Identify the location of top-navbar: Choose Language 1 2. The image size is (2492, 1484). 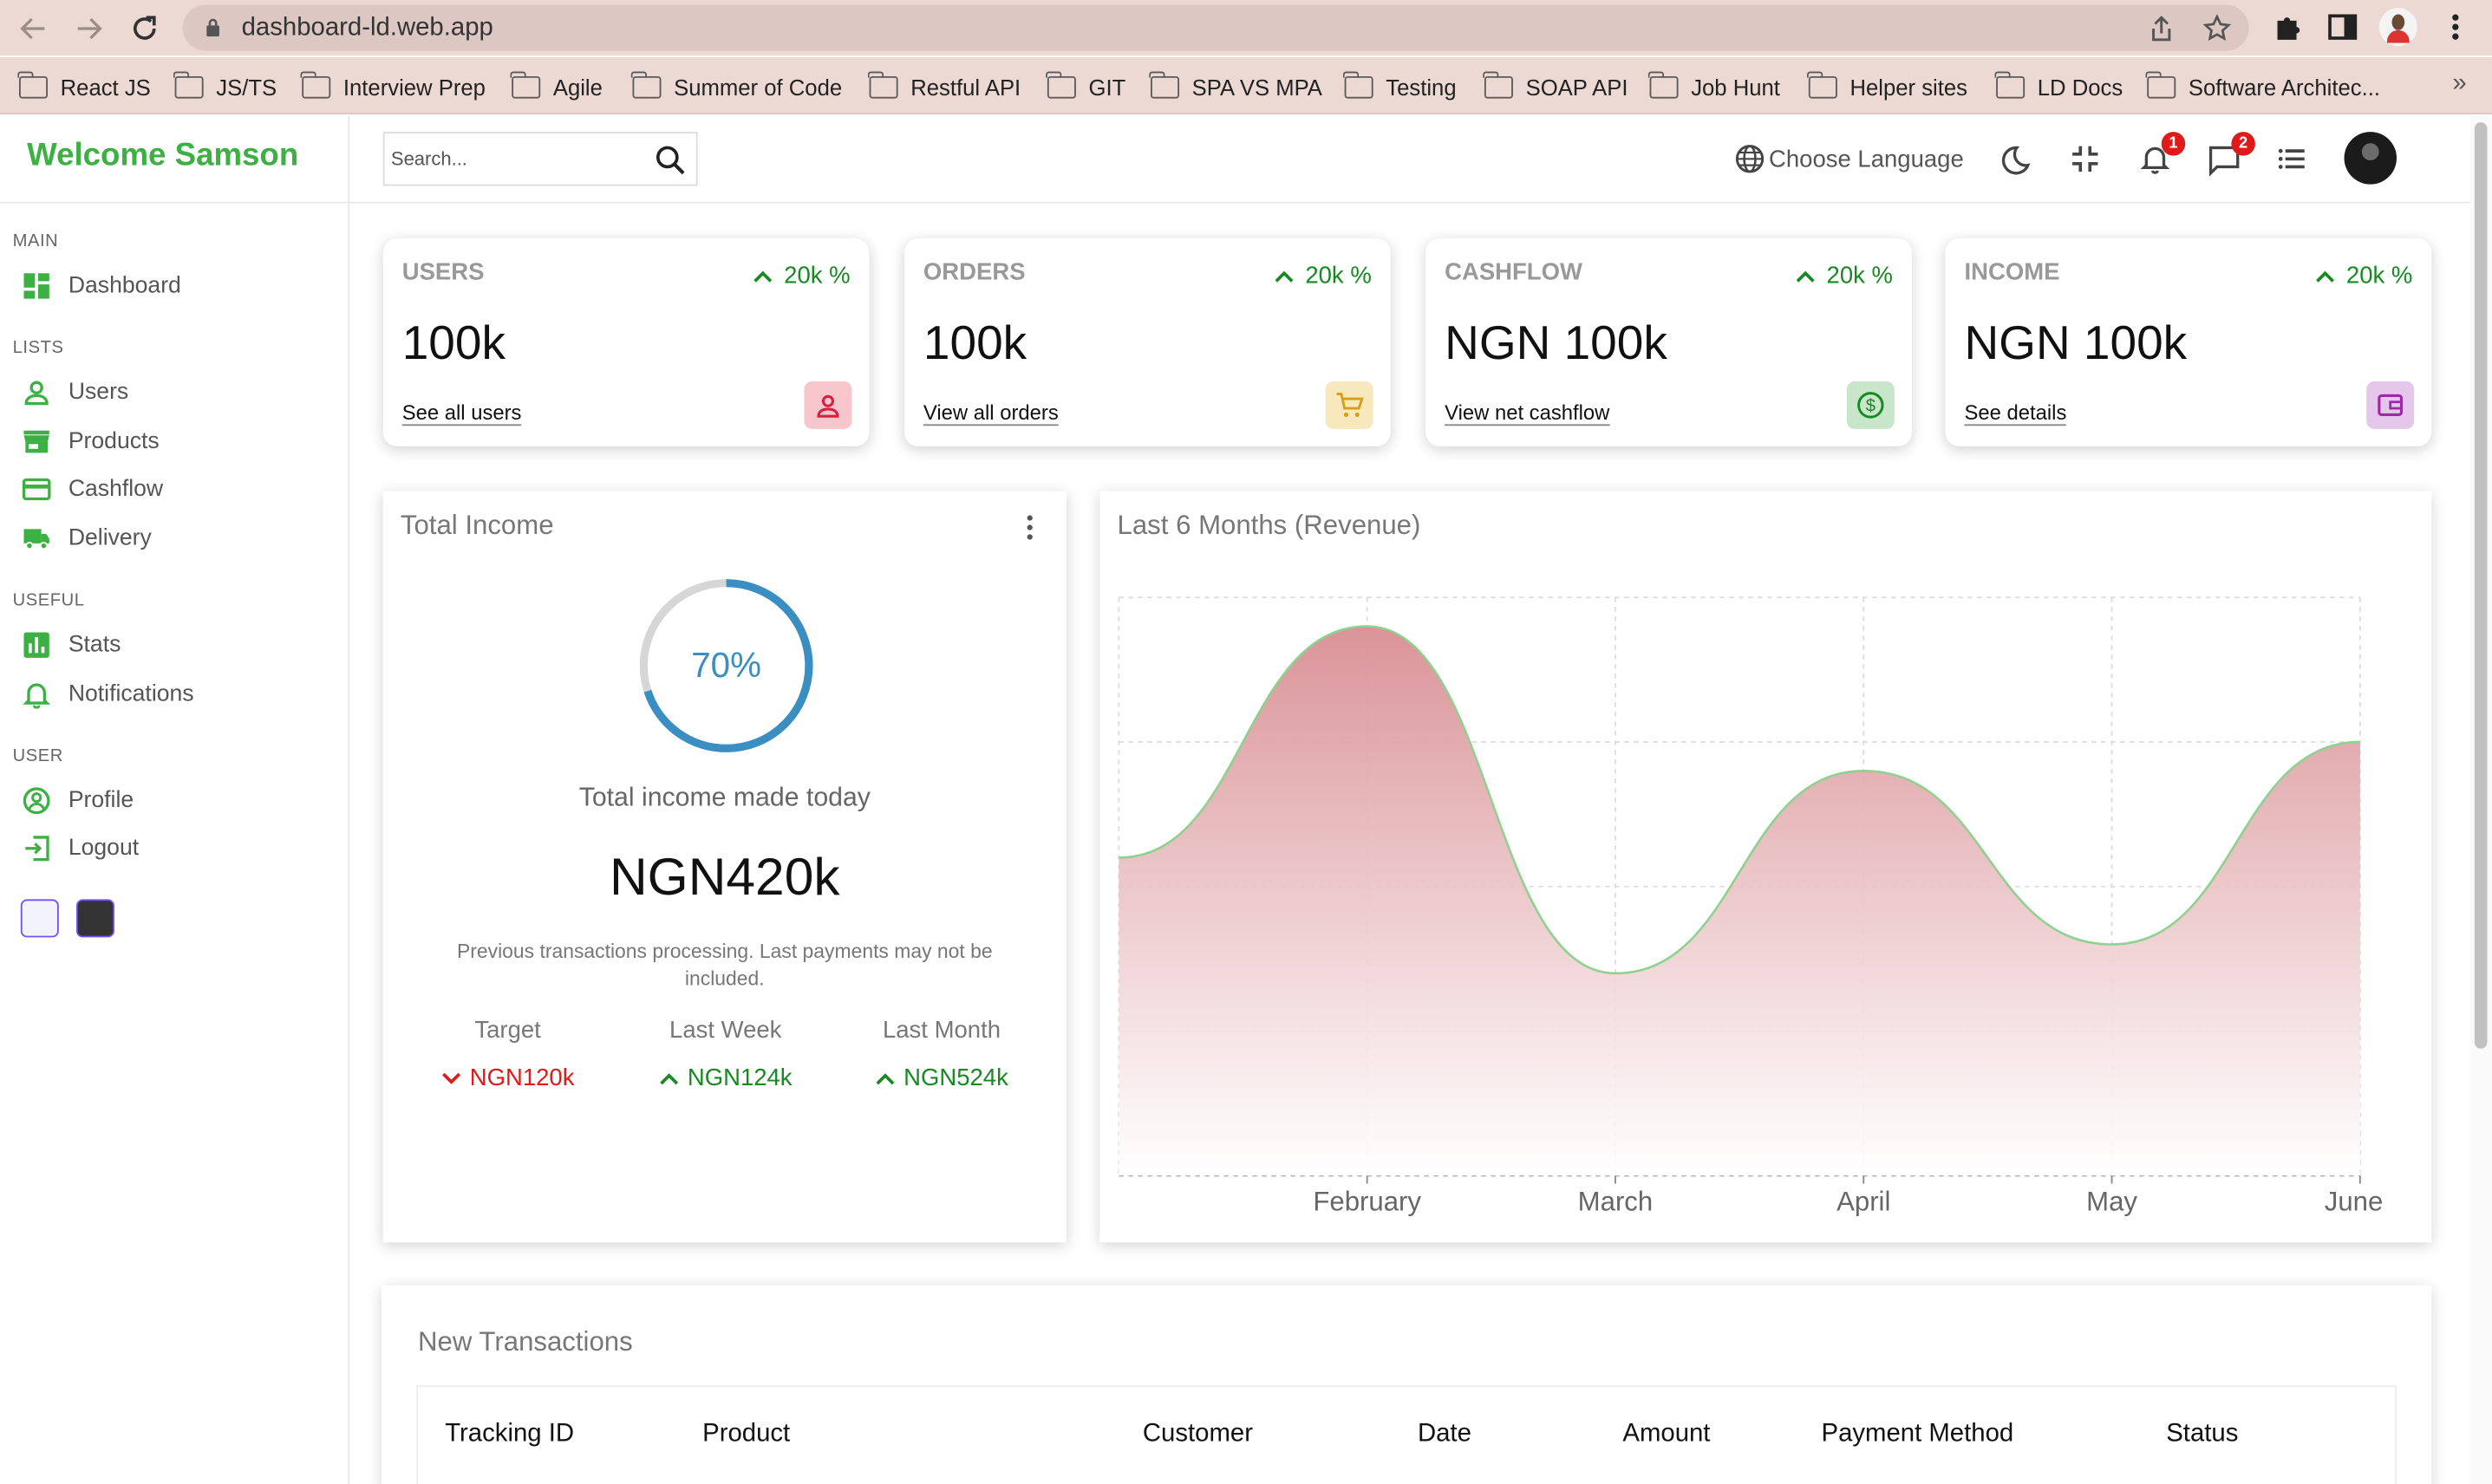
(1420, 160).